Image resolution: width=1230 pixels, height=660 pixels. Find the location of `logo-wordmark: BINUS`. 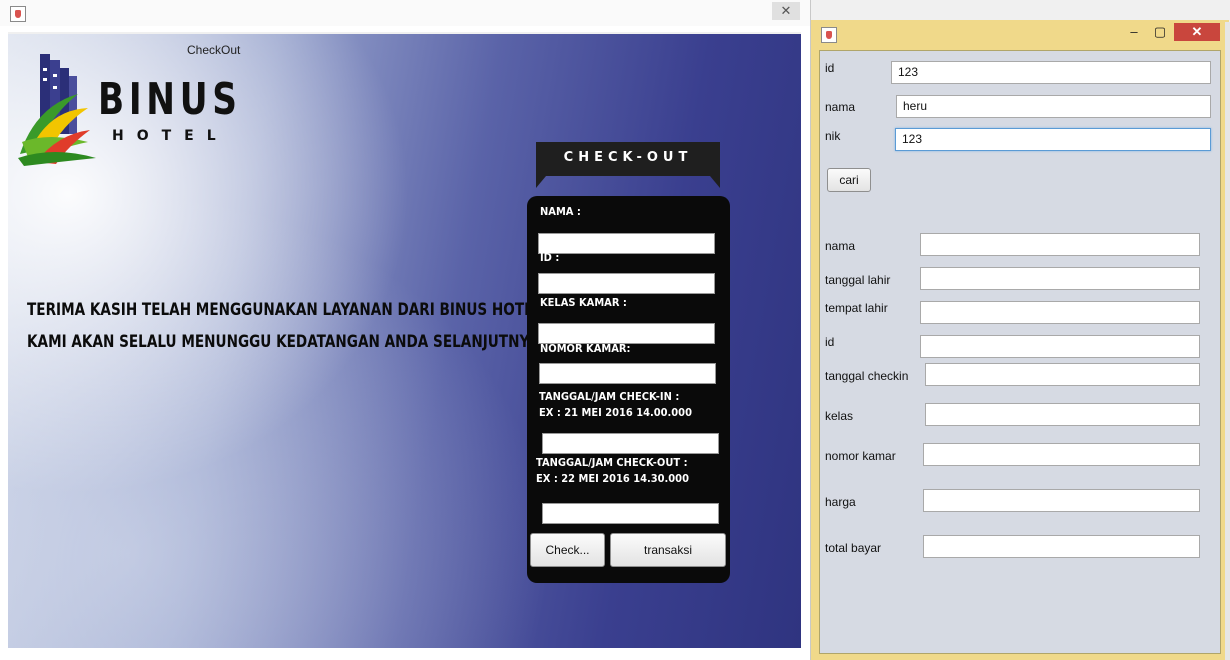

logo-wordmark: BINUS is located at coordinates (170, 99).